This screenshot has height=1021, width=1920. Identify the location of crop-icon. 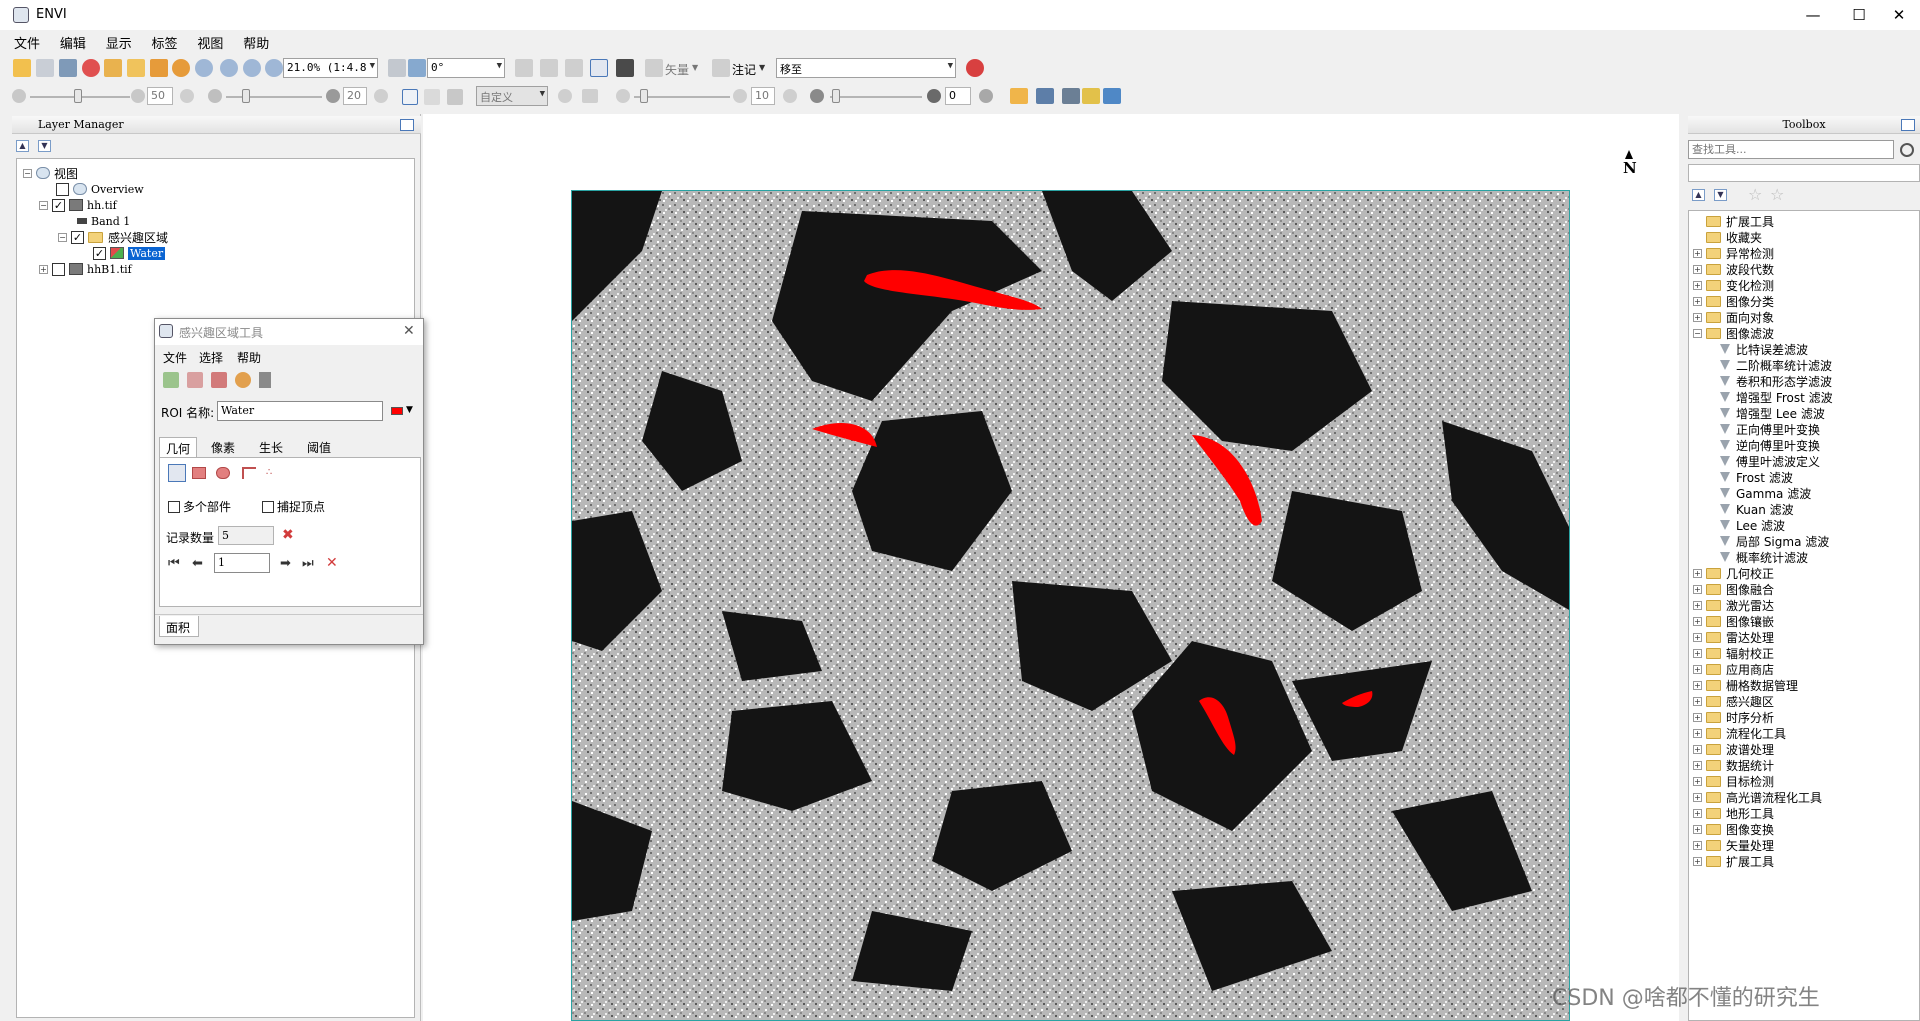
(68, 68).